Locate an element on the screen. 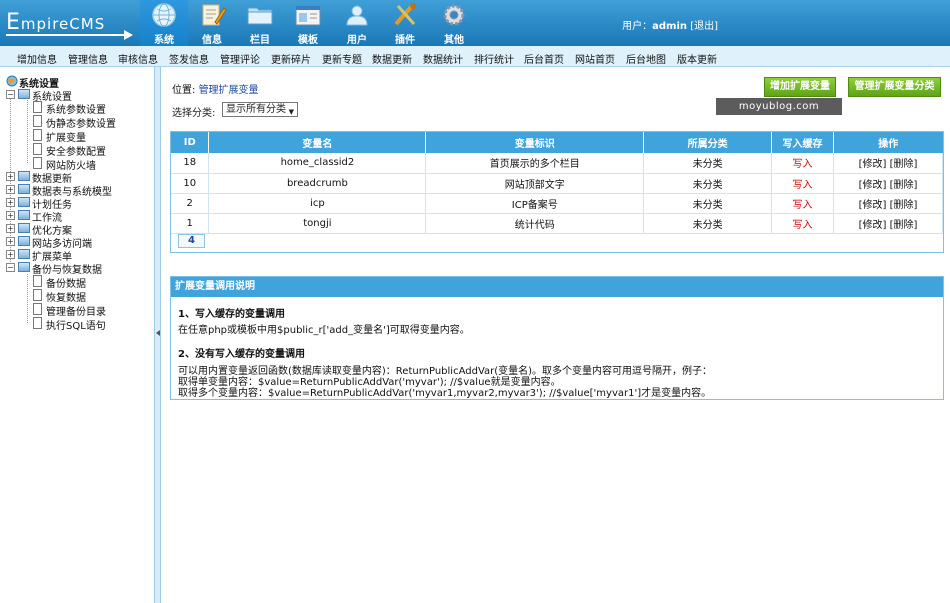  menu-site-home: 网站首页 is located at coordinates (595, 58).